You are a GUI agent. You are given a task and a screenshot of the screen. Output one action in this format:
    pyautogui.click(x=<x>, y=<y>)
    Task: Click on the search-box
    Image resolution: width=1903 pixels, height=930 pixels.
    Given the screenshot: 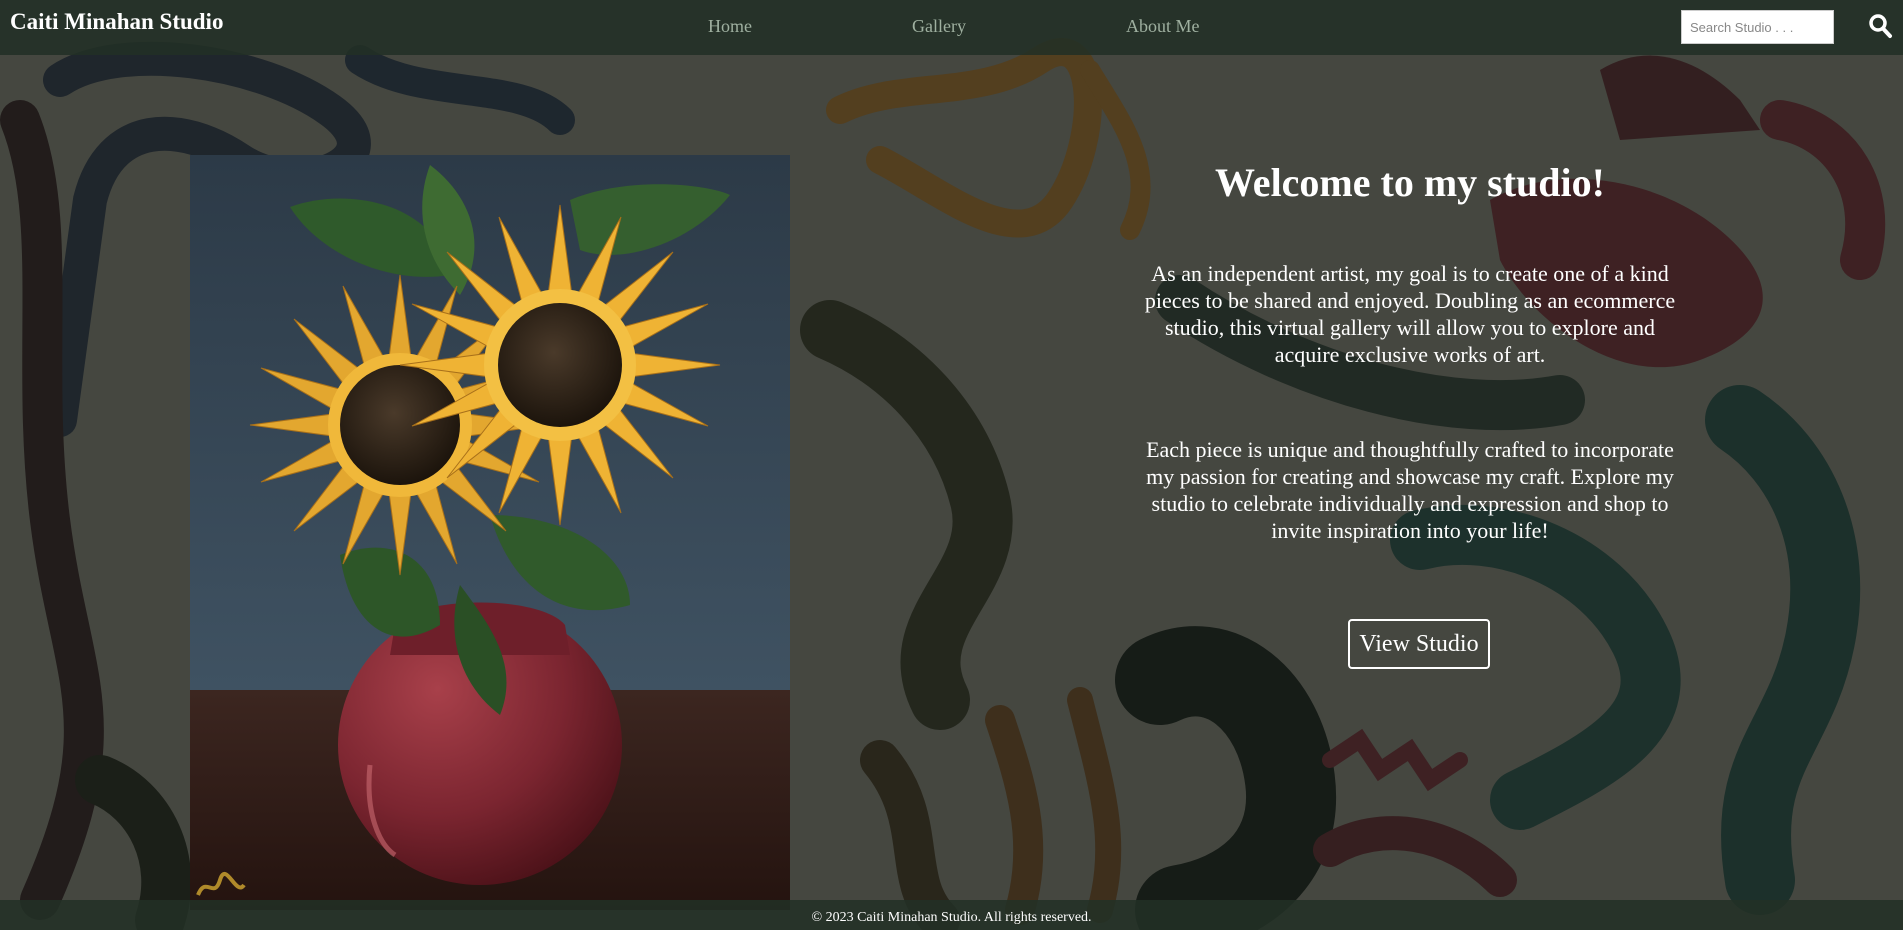 What is the action you would take?
    pyautogui.click(x=1757, y=27)
    